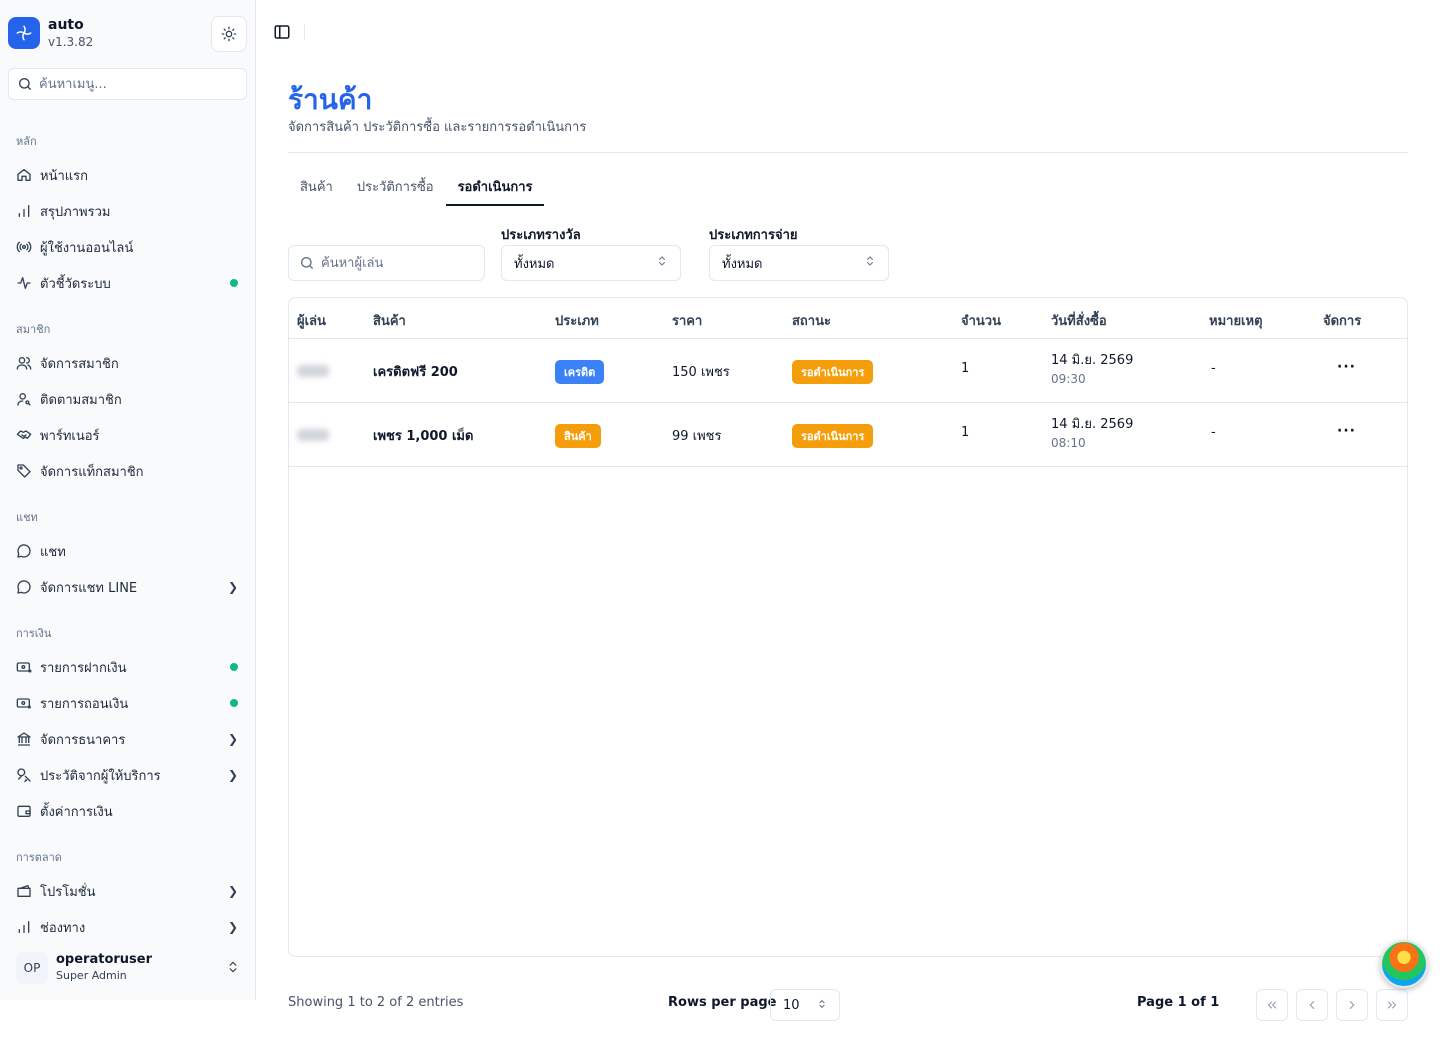  Describe the element at coordinates (24, 739) in the screenshot. I see `bank-icon` at that location.